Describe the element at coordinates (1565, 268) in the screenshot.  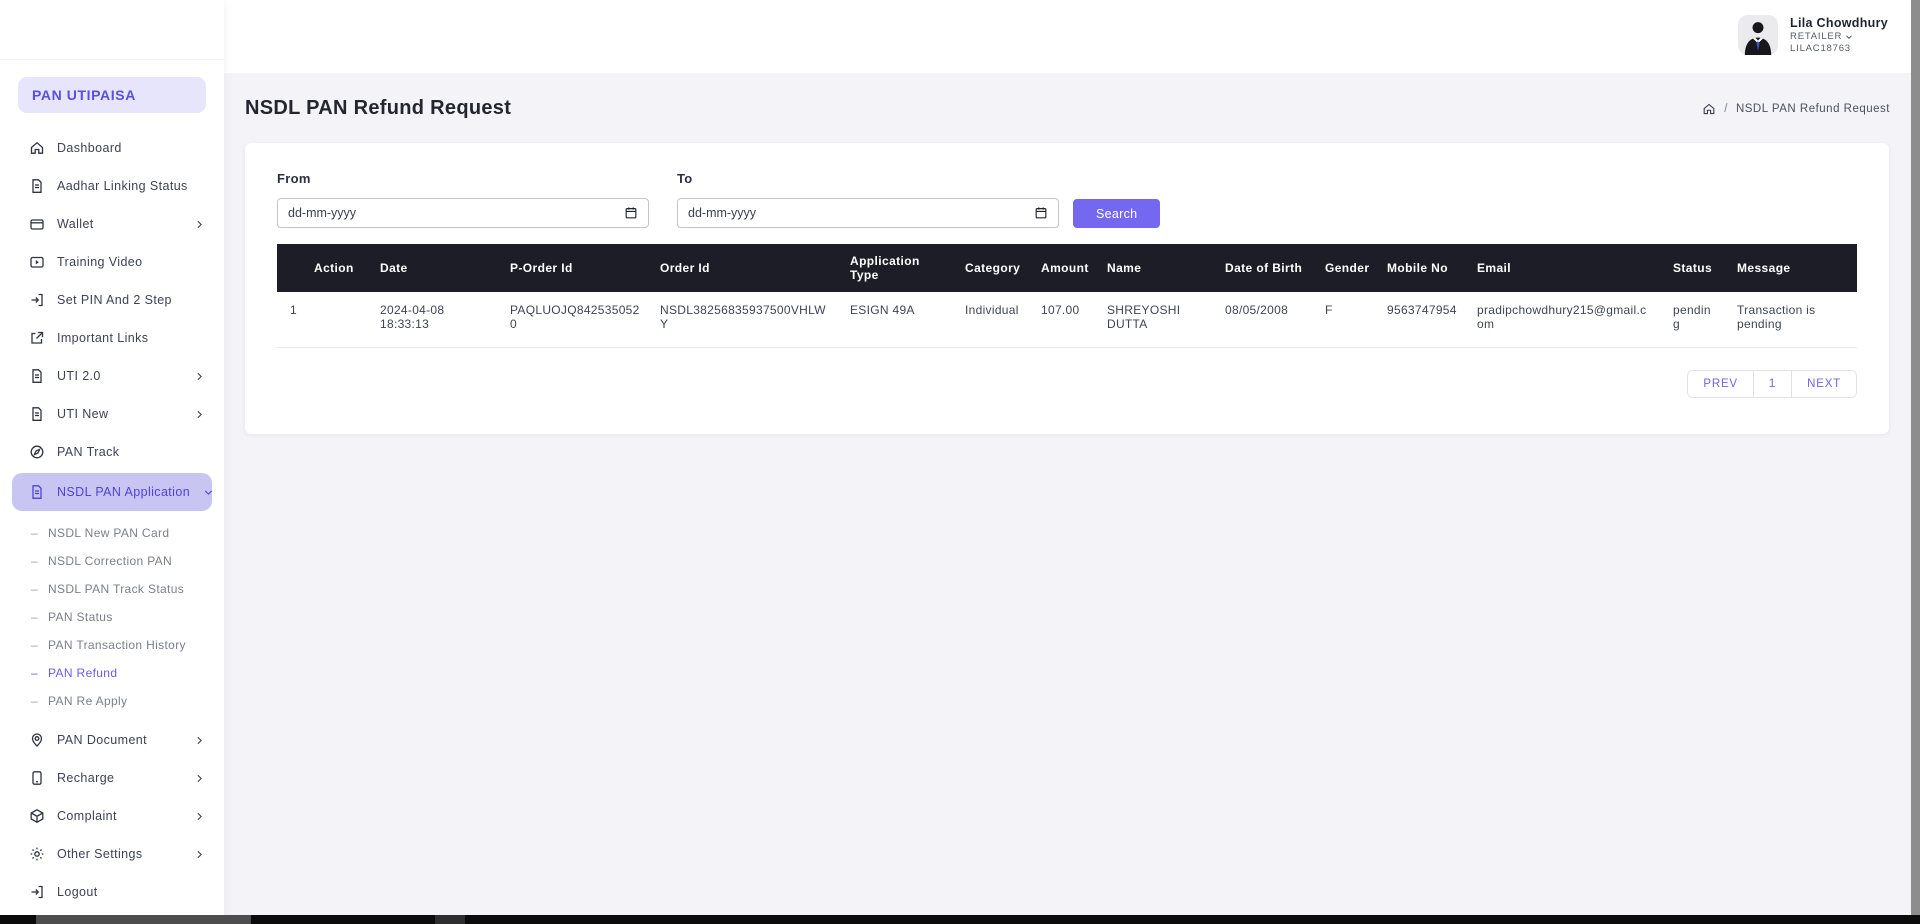
I see `table-header-cell: Email` at that location.